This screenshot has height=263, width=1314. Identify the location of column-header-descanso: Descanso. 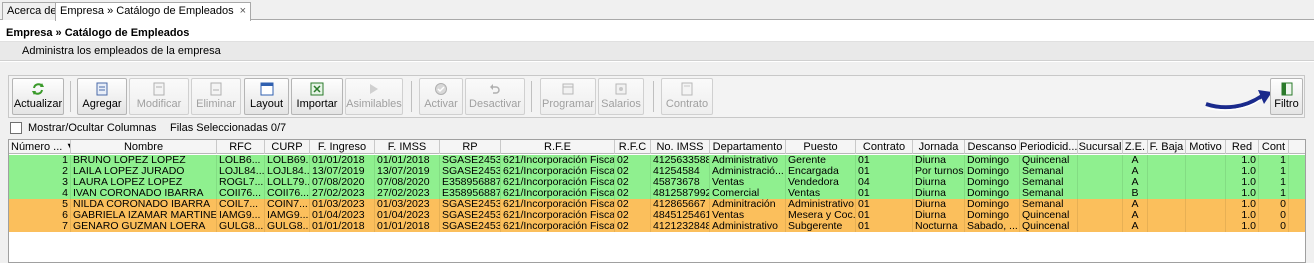
(992, 147).